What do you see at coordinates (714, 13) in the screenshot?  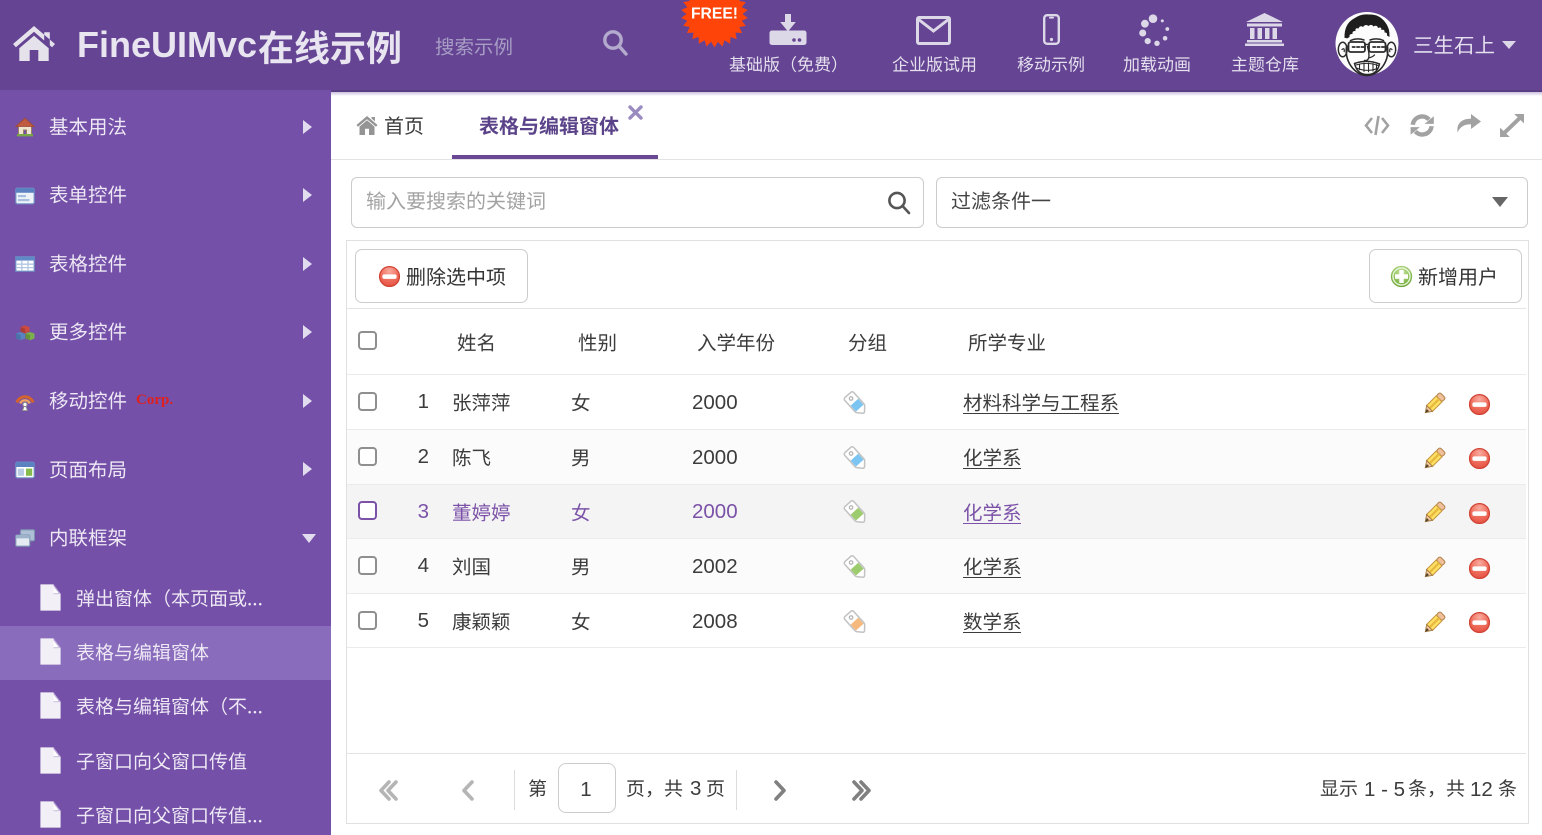 I see `svg-text: FREE!` at bounding box center [714, 13].